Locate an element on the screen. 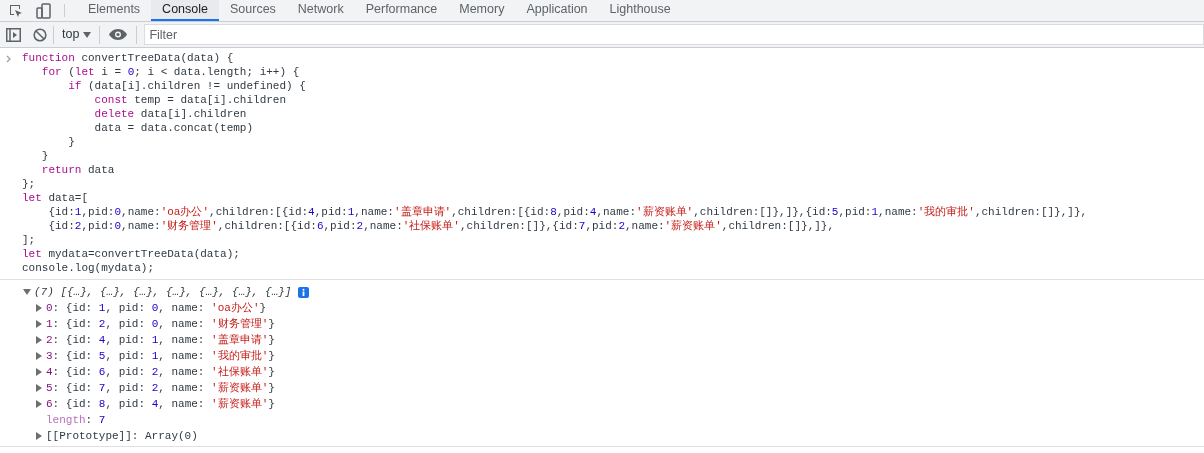 Image resolution: width=1204 pixels, height=453 pixels. eye-icon is located at coordinates (118, 34).